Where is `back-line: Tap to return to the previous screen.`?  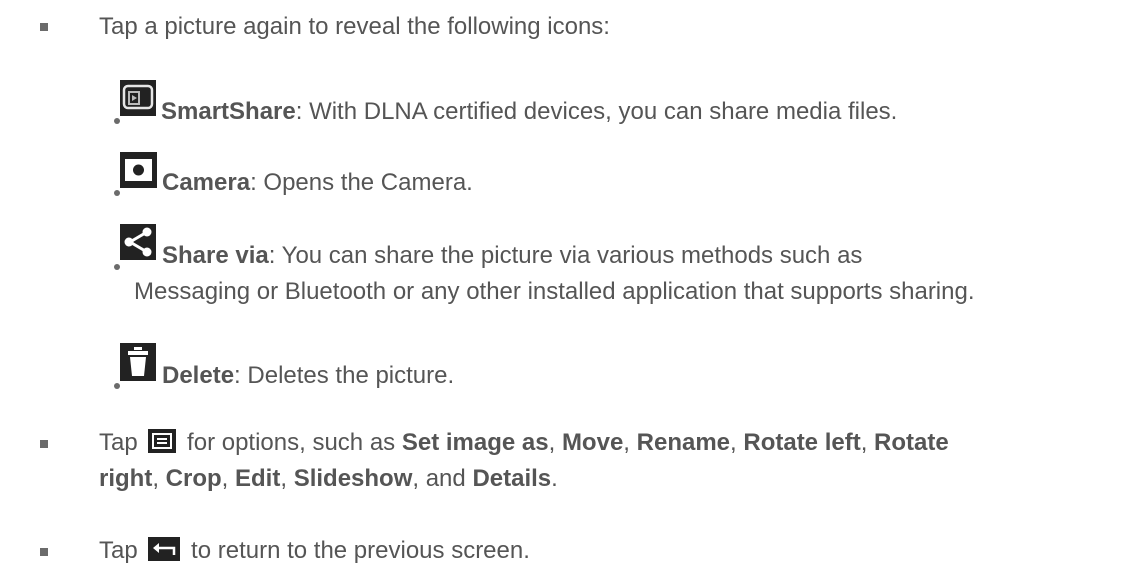
back-line: Tap to return to the previous screen. is located at coordinates (314, 550).